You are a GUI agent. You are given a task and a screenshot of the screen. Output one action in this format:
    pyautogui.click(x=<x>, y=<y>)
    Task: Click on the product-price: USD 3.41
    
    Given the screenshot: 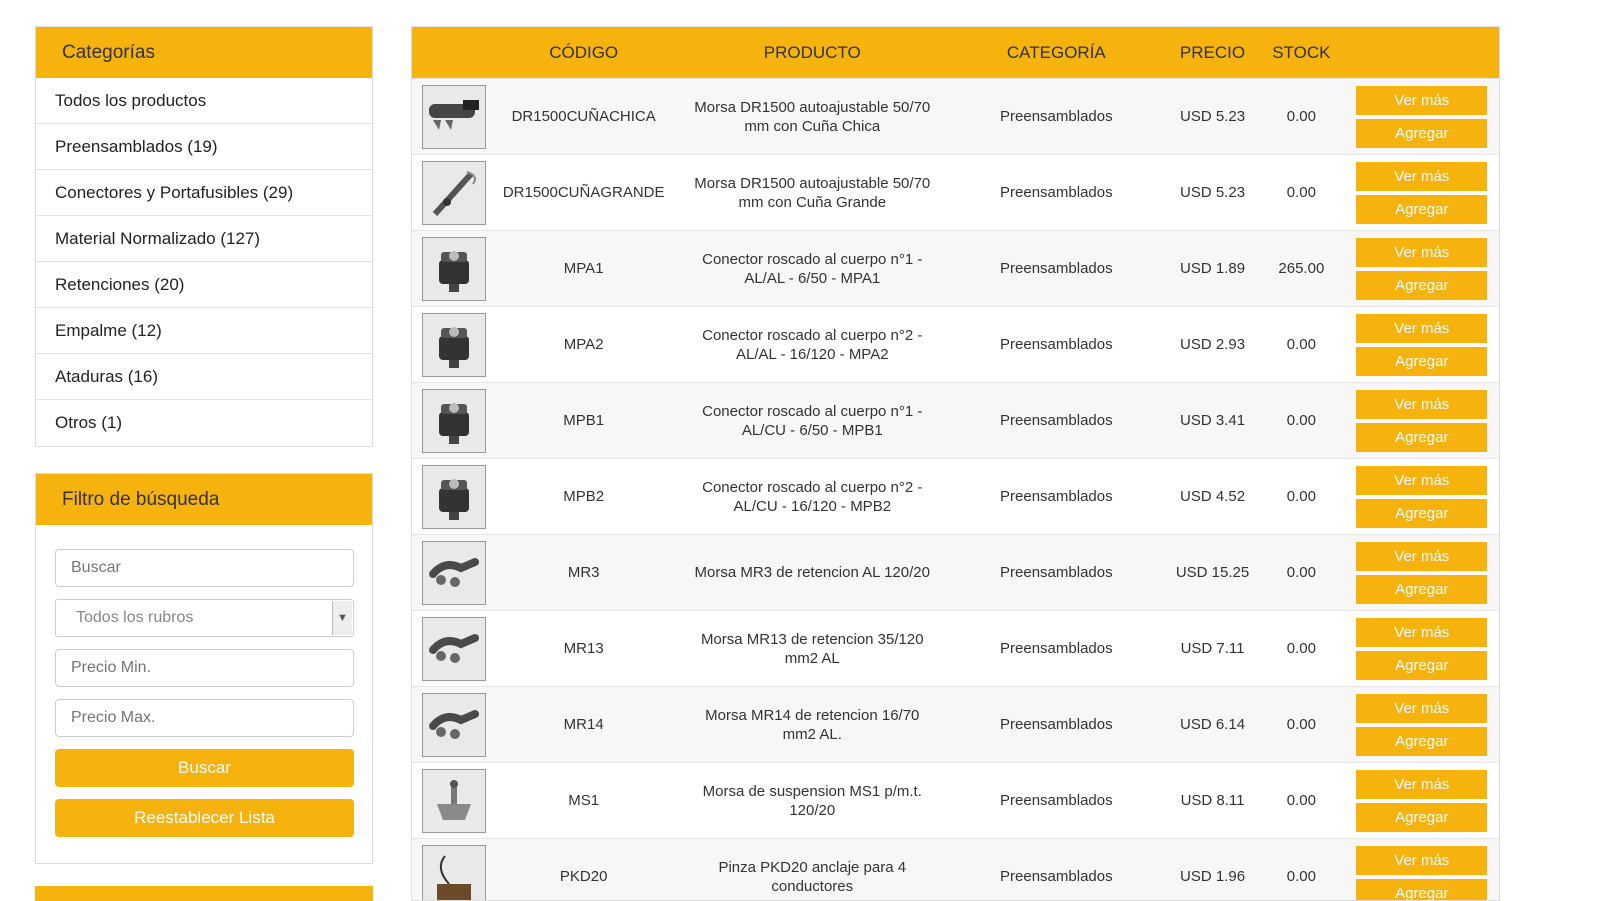 What is the action you would take?
    pyautogui.click(x=1213, y=420)
    